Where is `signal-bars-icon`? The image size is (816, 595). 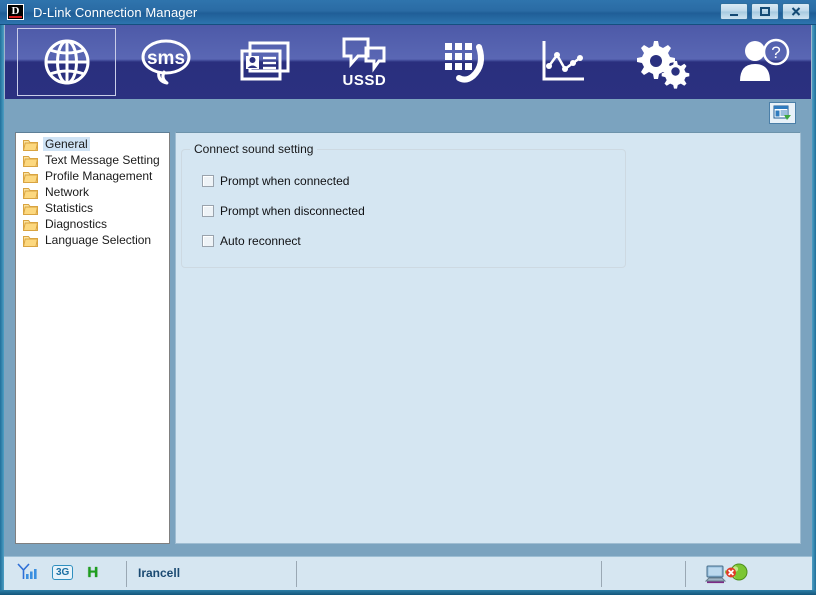 signal-bars-icon is located at coordinates (27, 571).